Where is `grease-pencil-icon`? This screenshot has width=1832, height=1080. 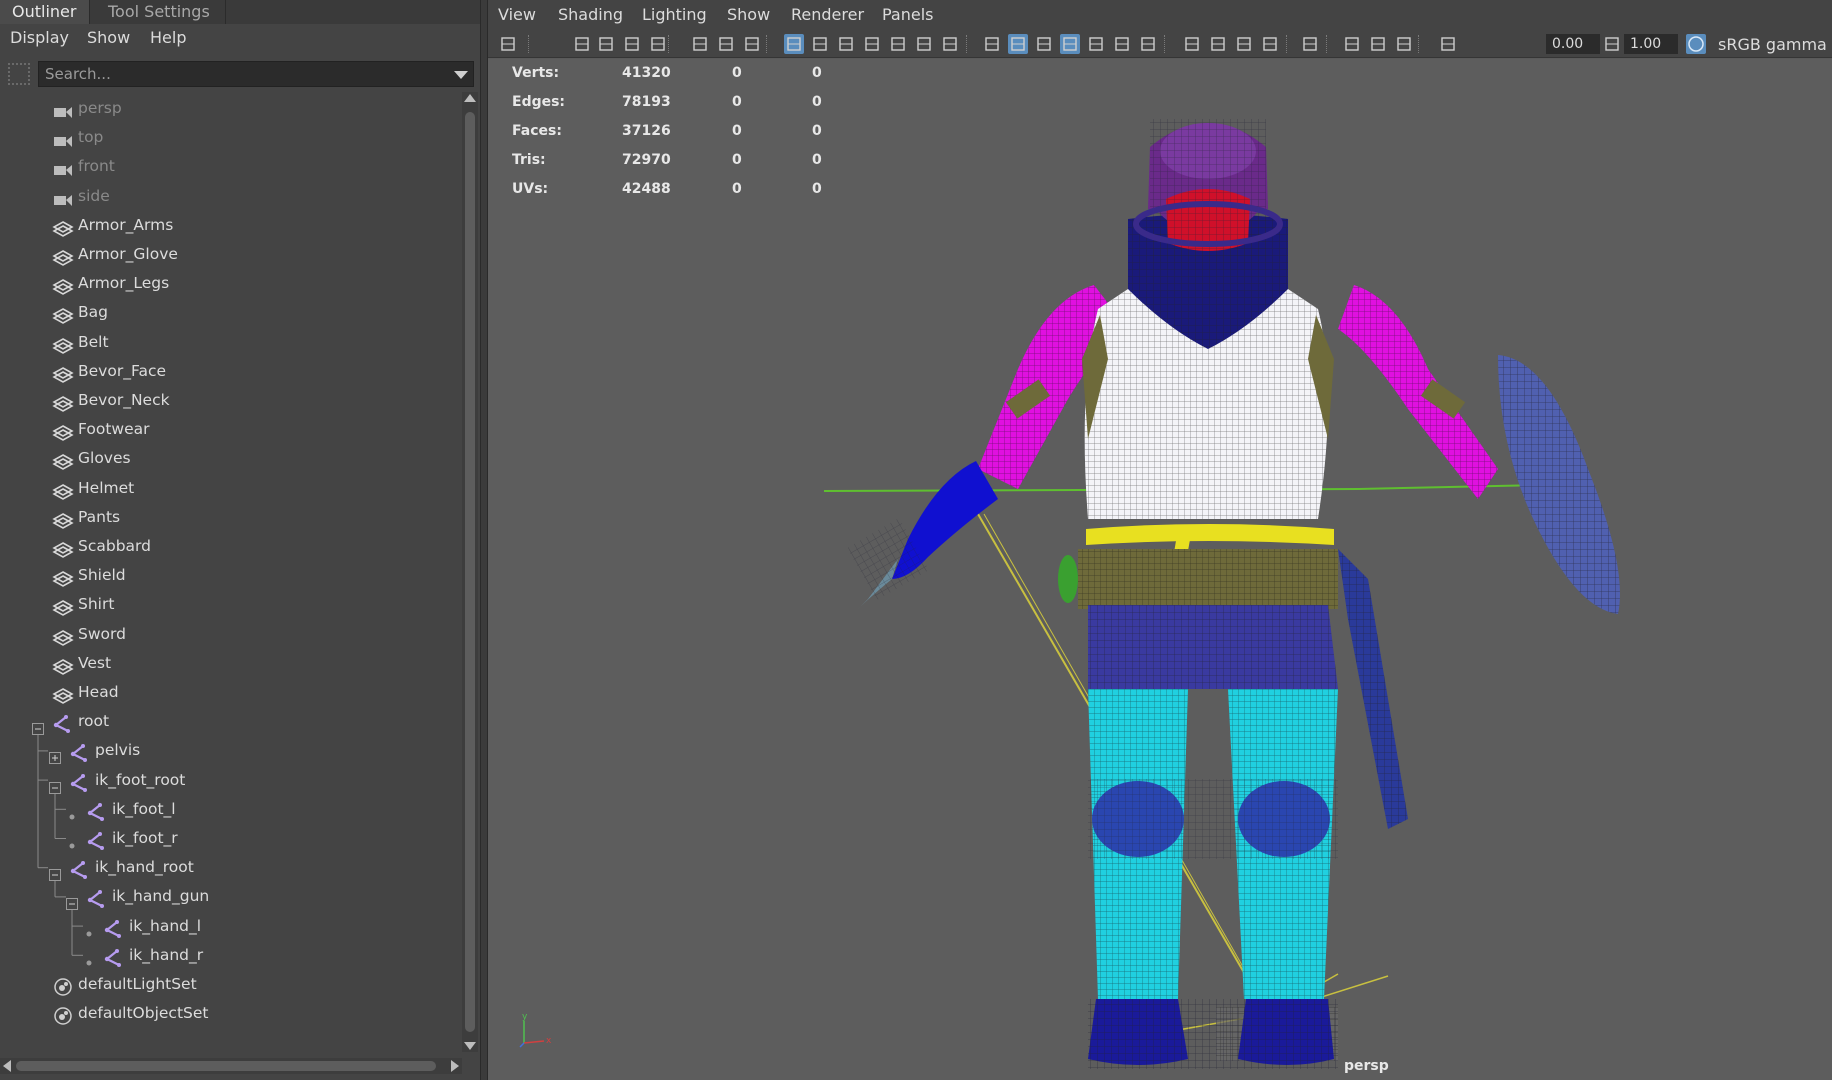 grease-pencil-icon is located at coordinates (700, 44).